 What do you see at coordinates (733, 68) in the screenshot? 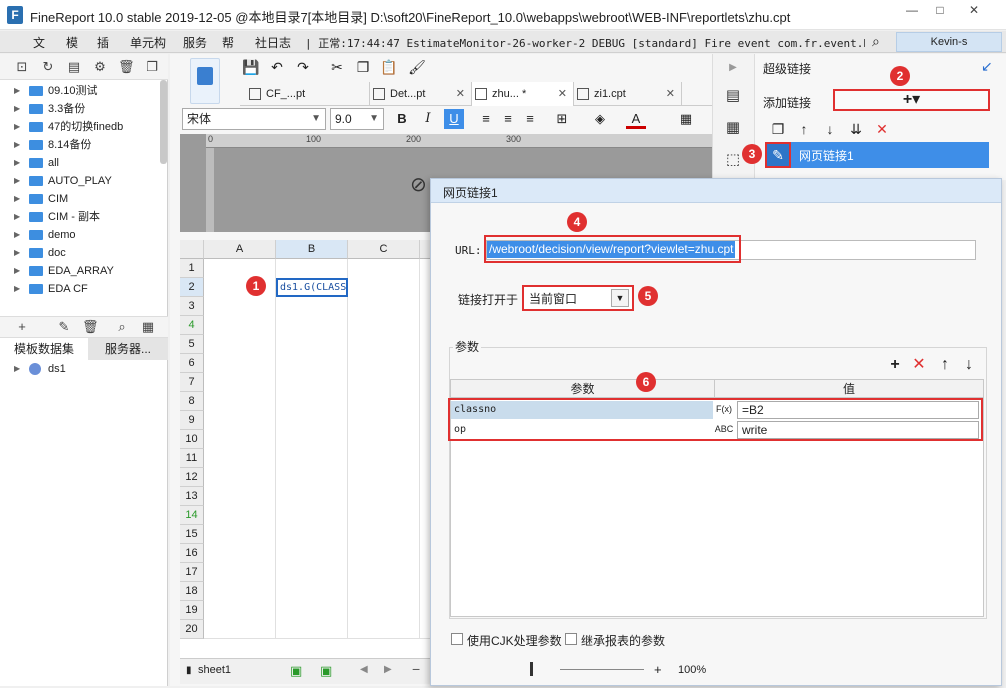
I see `collapse-arrow-icon: ▶` at bounding box center [733, 68].